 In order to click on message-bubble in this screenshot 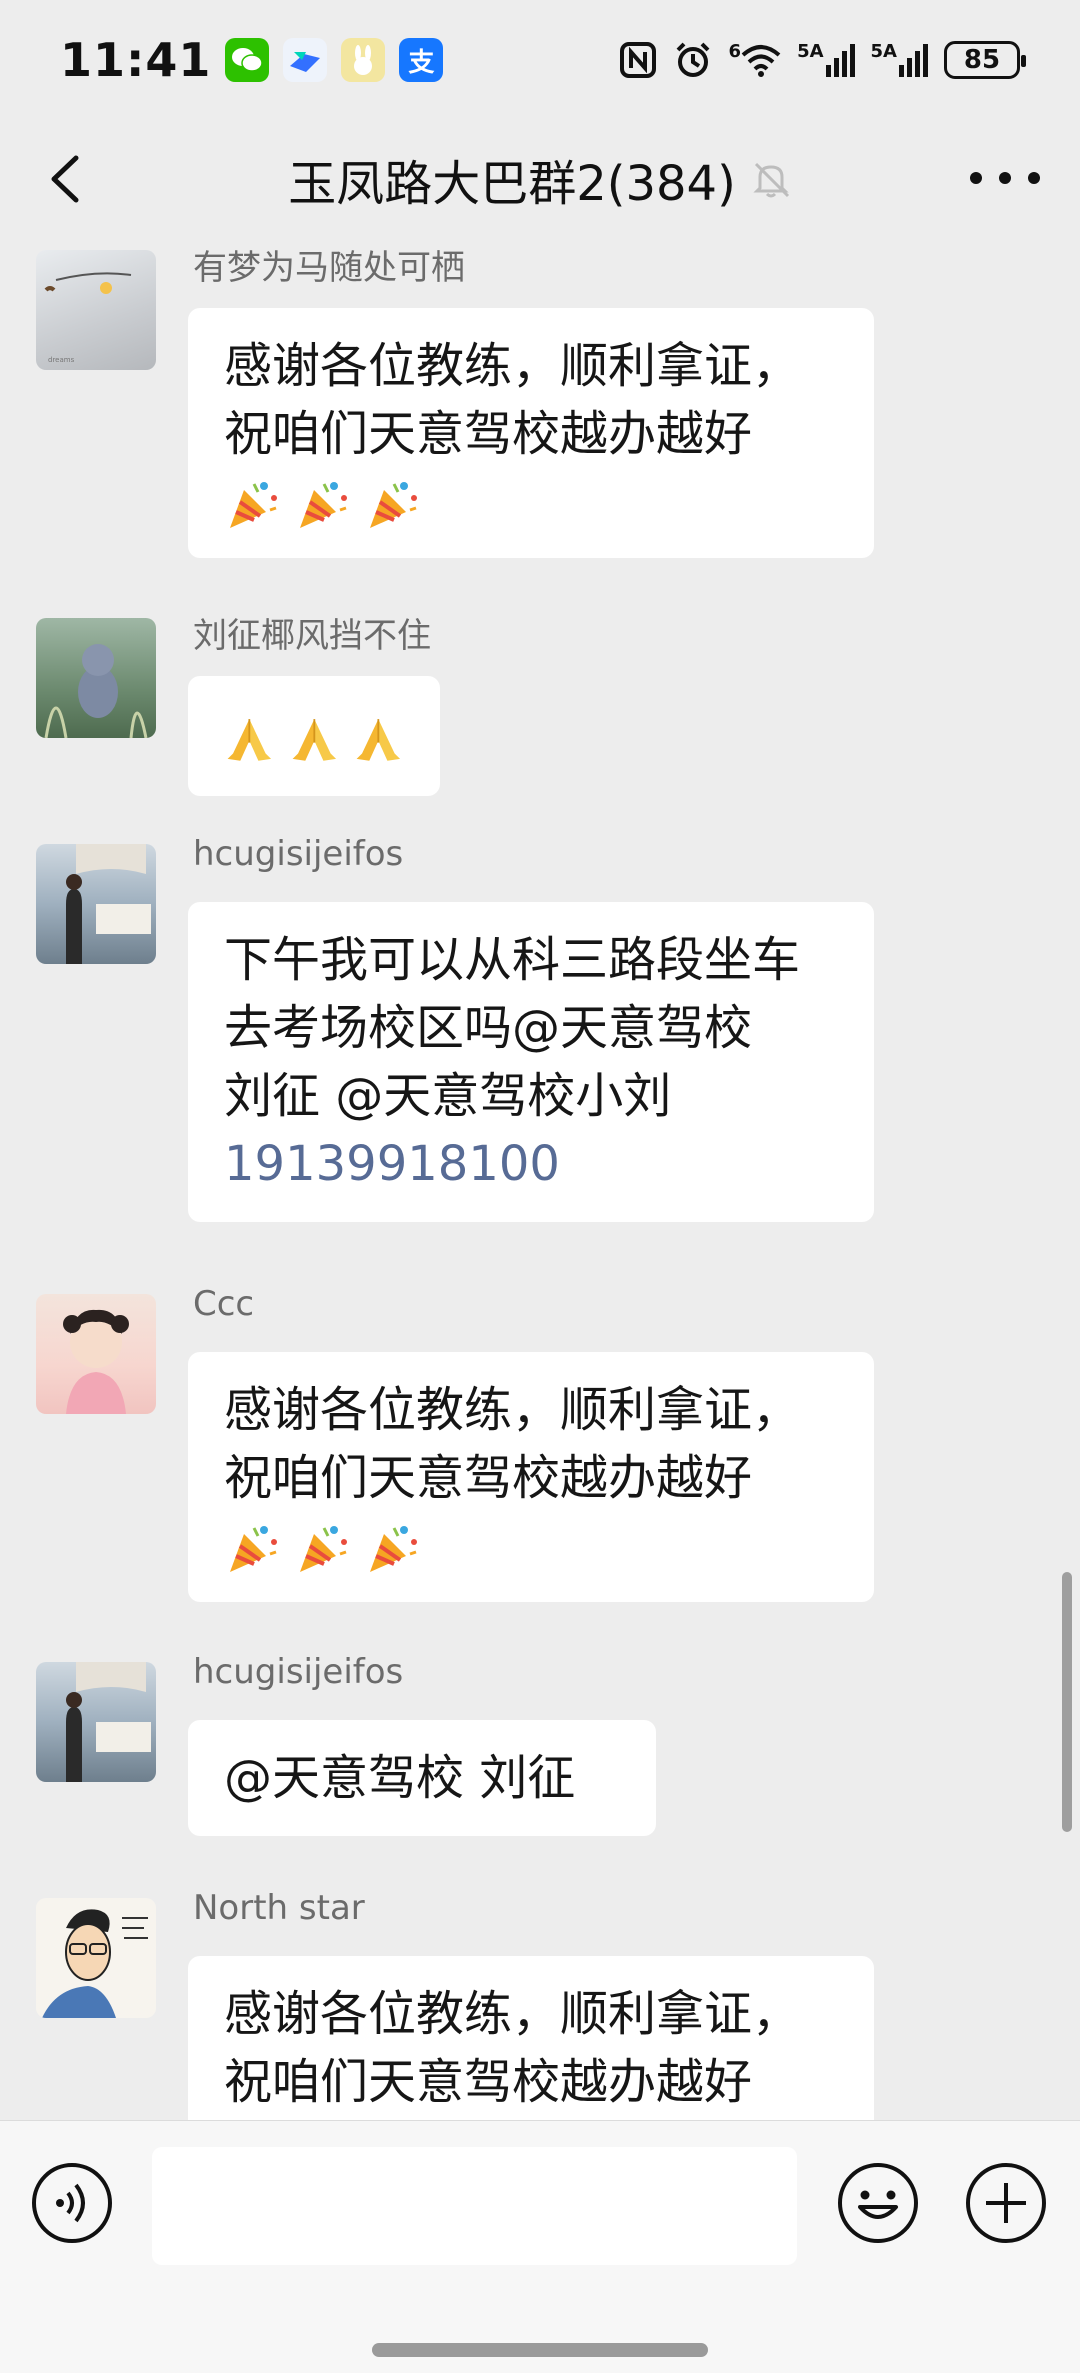, I will do `click(314, 736)`.